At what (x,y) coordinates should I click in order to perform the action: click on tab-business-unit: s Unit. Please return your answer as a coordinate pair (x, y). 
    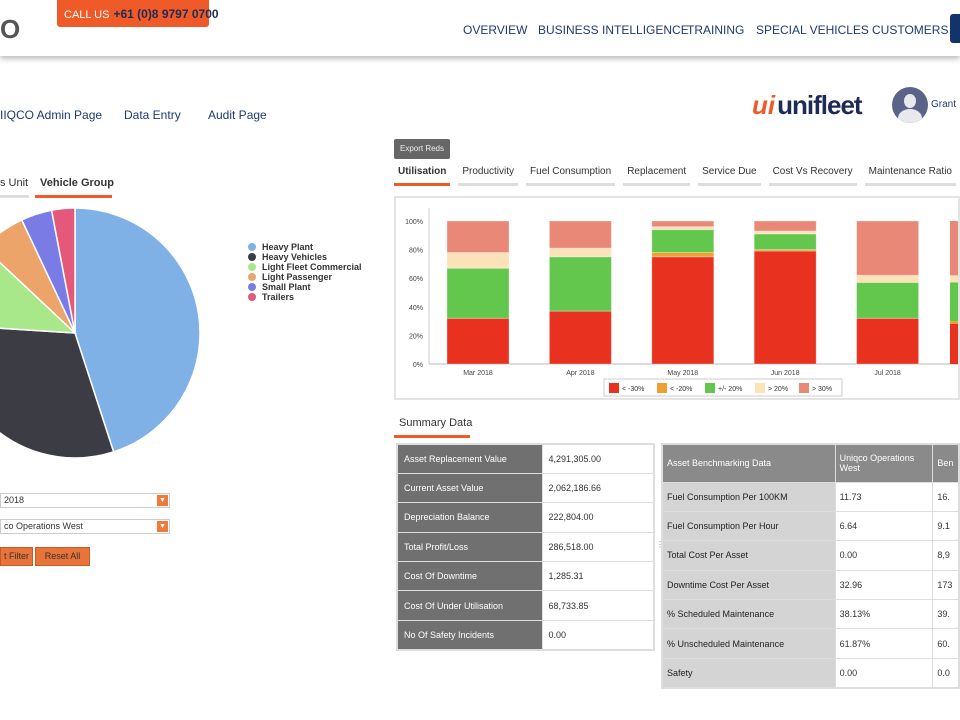
    Looking at the image, I should click on (14, 187).